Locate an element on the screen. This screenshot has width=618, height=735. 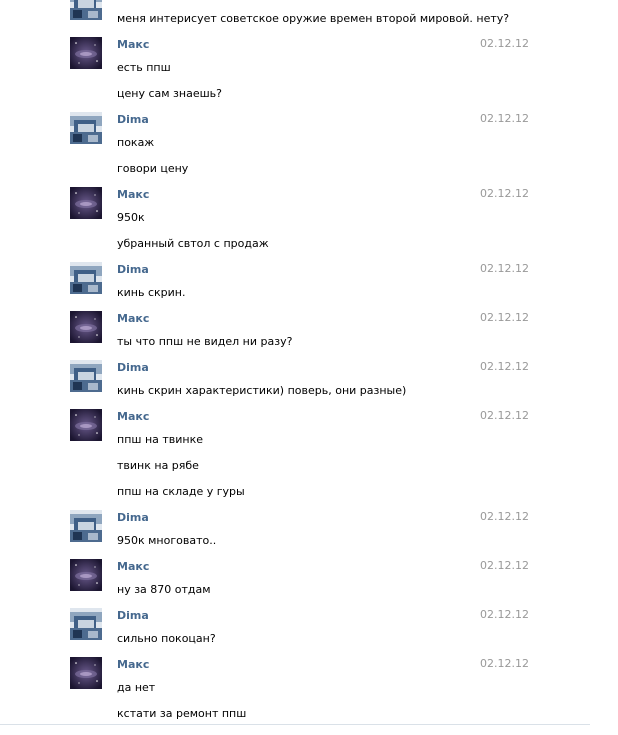
message-text: есть ппш is located at coordinates (144, 67).